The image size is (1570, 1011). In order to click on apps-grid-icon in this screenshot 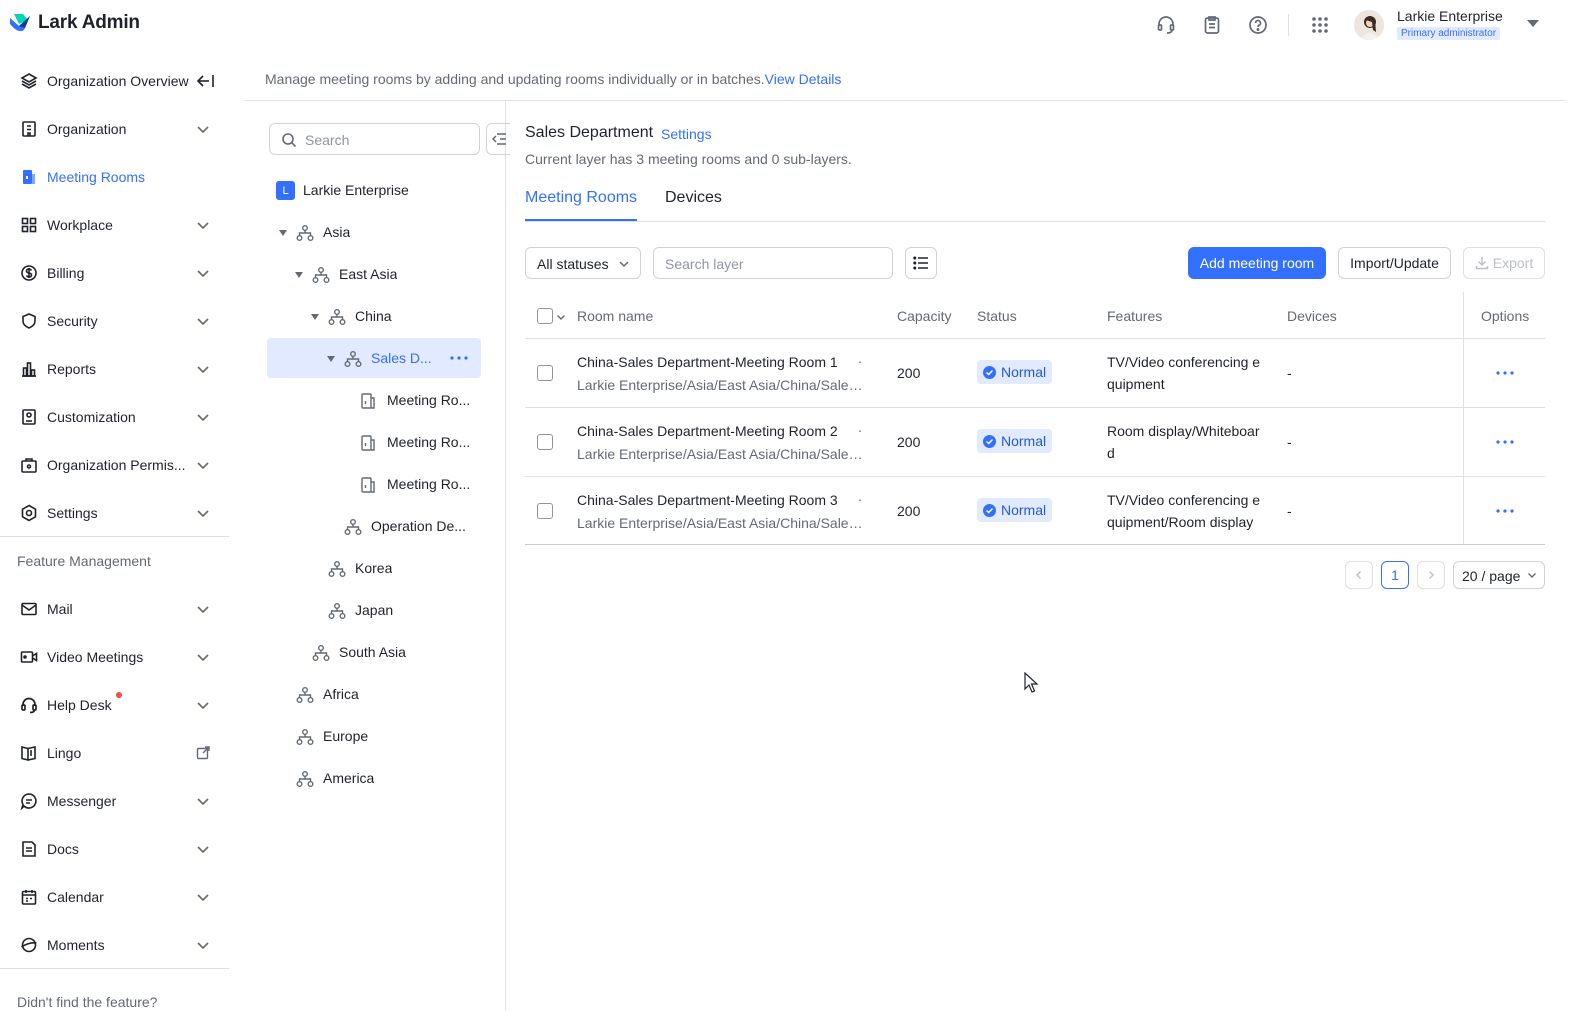, I will do `click(1320, 25)`.